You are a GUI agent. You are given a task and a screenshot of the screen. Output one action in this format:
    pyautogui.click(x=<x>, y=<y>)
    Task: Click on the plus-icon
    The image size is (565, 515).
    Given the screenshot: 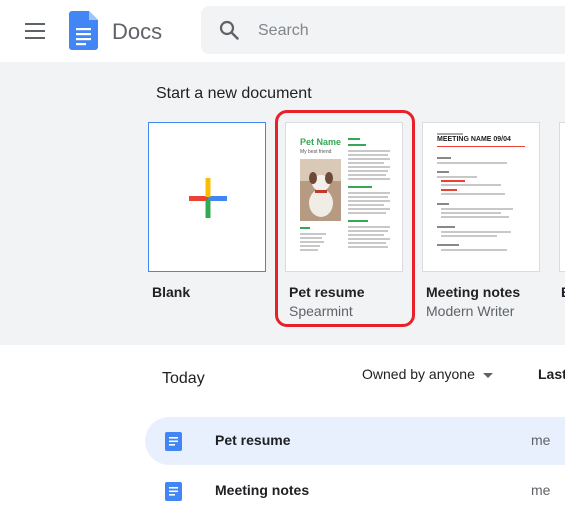 What is the action you would take?
    pyautogui.click(x=208, y=198)
    